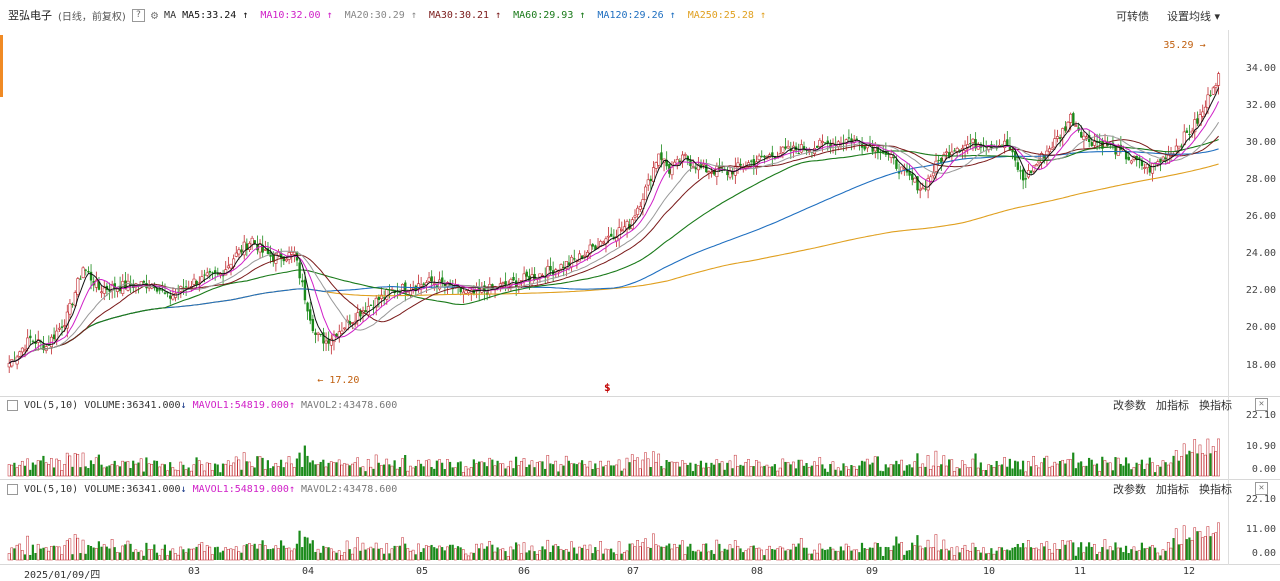 The image size is (1280, 581). What do you see at coordinates (1260, 499) in the screenshot?
I see `vol-axis-label: 22.10` at bounding box center [1260, 499].